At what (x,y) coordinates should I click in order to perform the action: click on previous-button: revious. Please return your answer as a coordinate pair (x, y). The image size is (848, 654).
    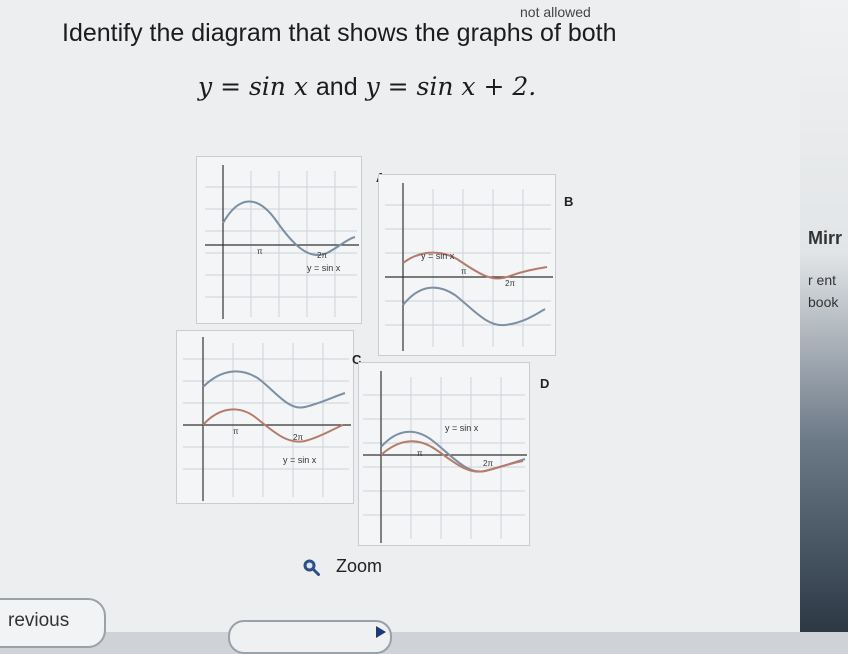
    Looking at the image, I should click on (53, 623).